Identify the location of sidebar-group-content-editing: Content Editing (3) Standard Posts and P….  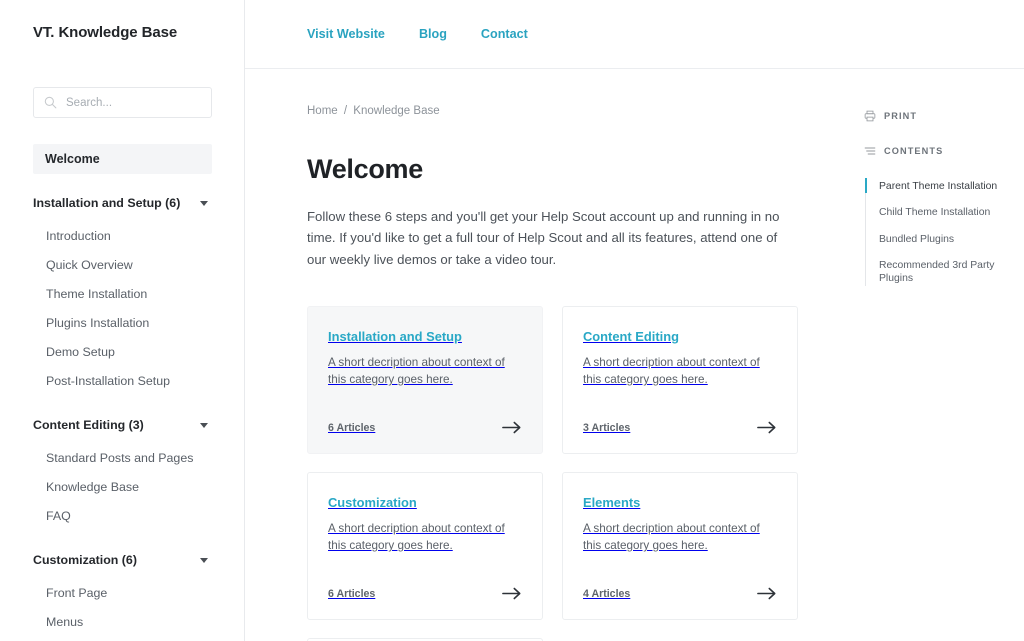
(122, 474).